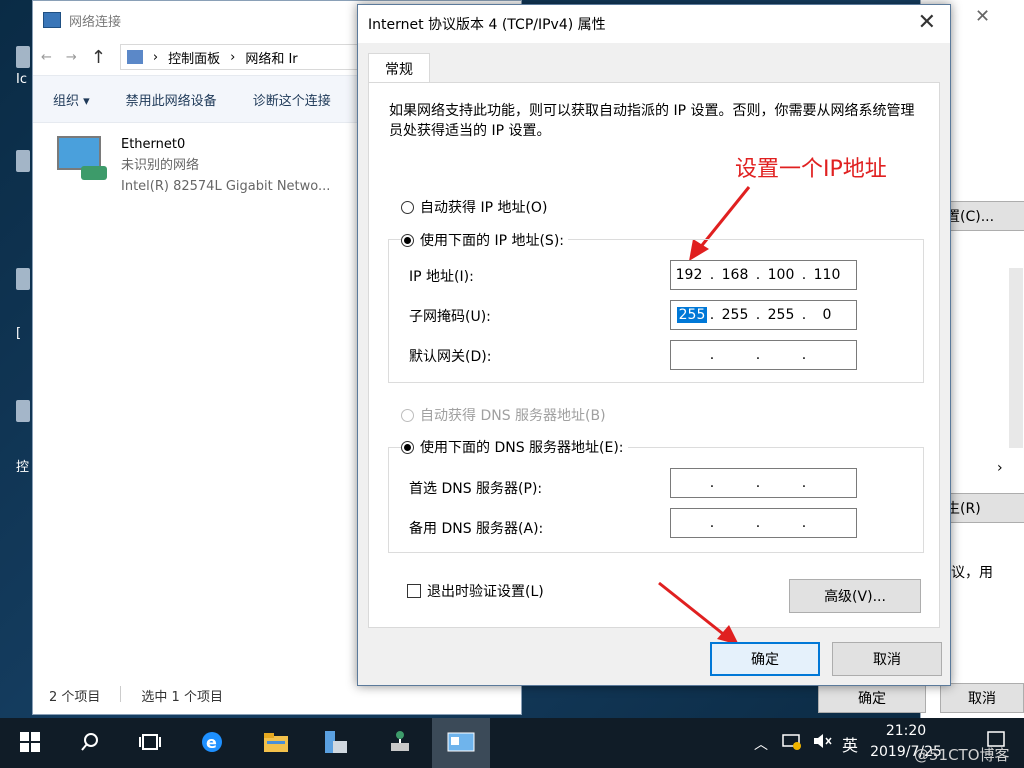  Describe the element at coordinates (492, 241) in the screenshot. I see `manual-ip-label: 使用下面的 IP 地址(S):` at that location.